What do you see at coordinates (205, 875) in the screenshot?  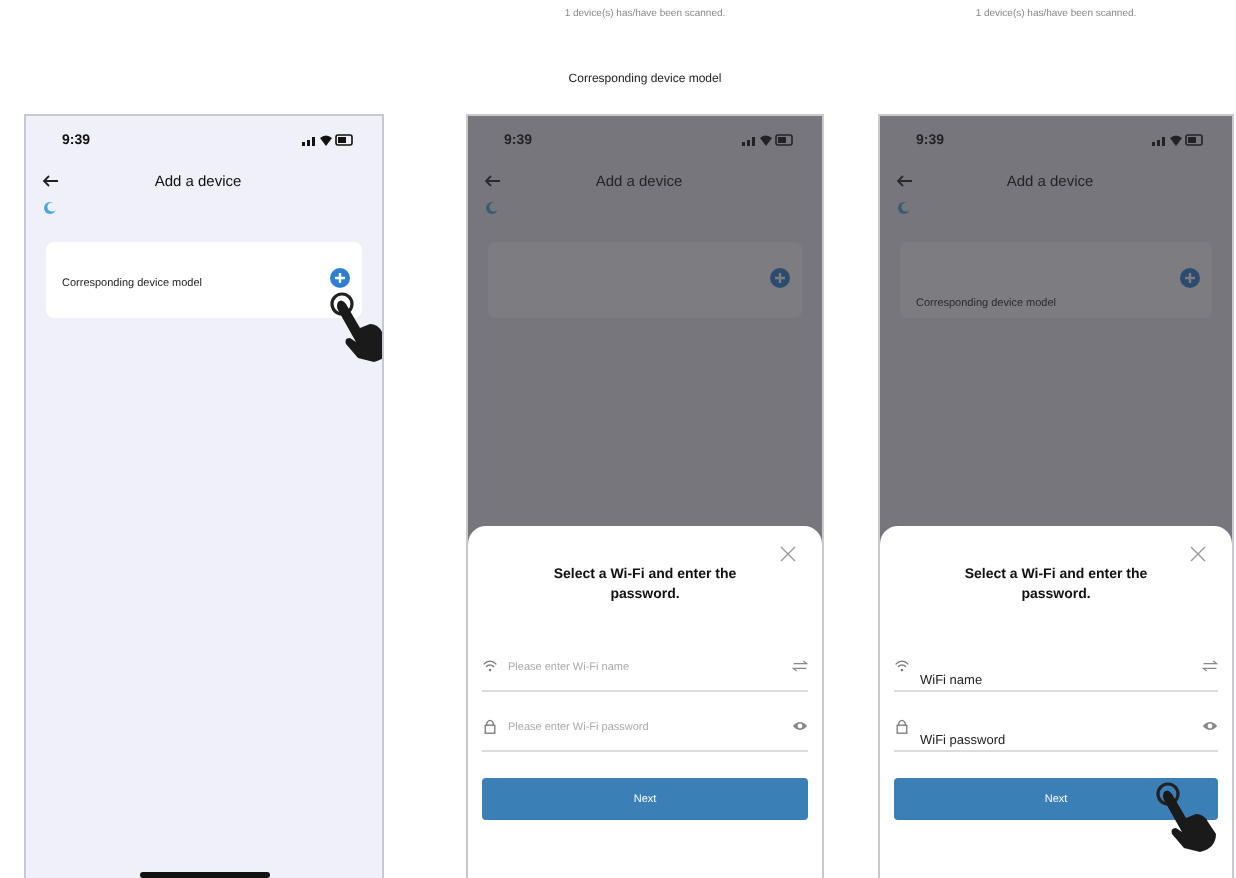 I see `home-indicator` at bounding box center [205, 875].